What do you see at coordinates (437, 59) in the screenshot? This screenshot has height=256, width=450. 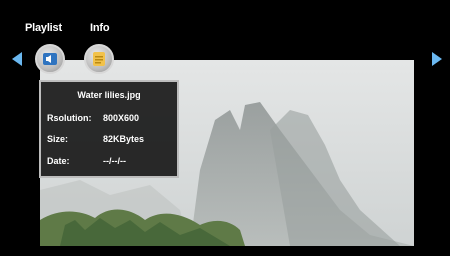 I see `next-arrow-icon` at bounding box center [437, 59].